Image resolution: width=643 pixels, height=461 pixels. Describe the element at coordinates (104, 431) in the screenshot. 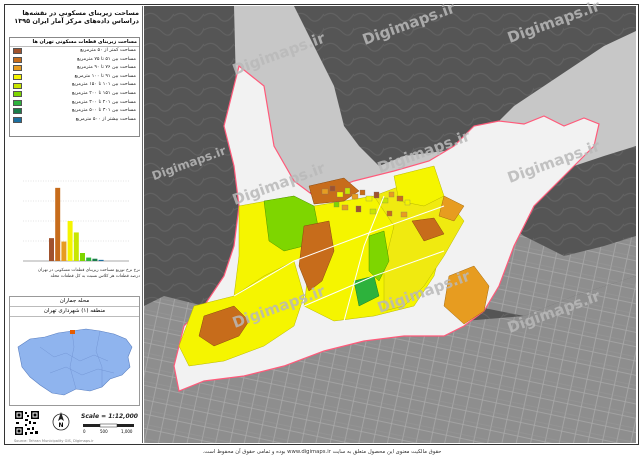

I see `scalebar-label-1: 500` at that location.